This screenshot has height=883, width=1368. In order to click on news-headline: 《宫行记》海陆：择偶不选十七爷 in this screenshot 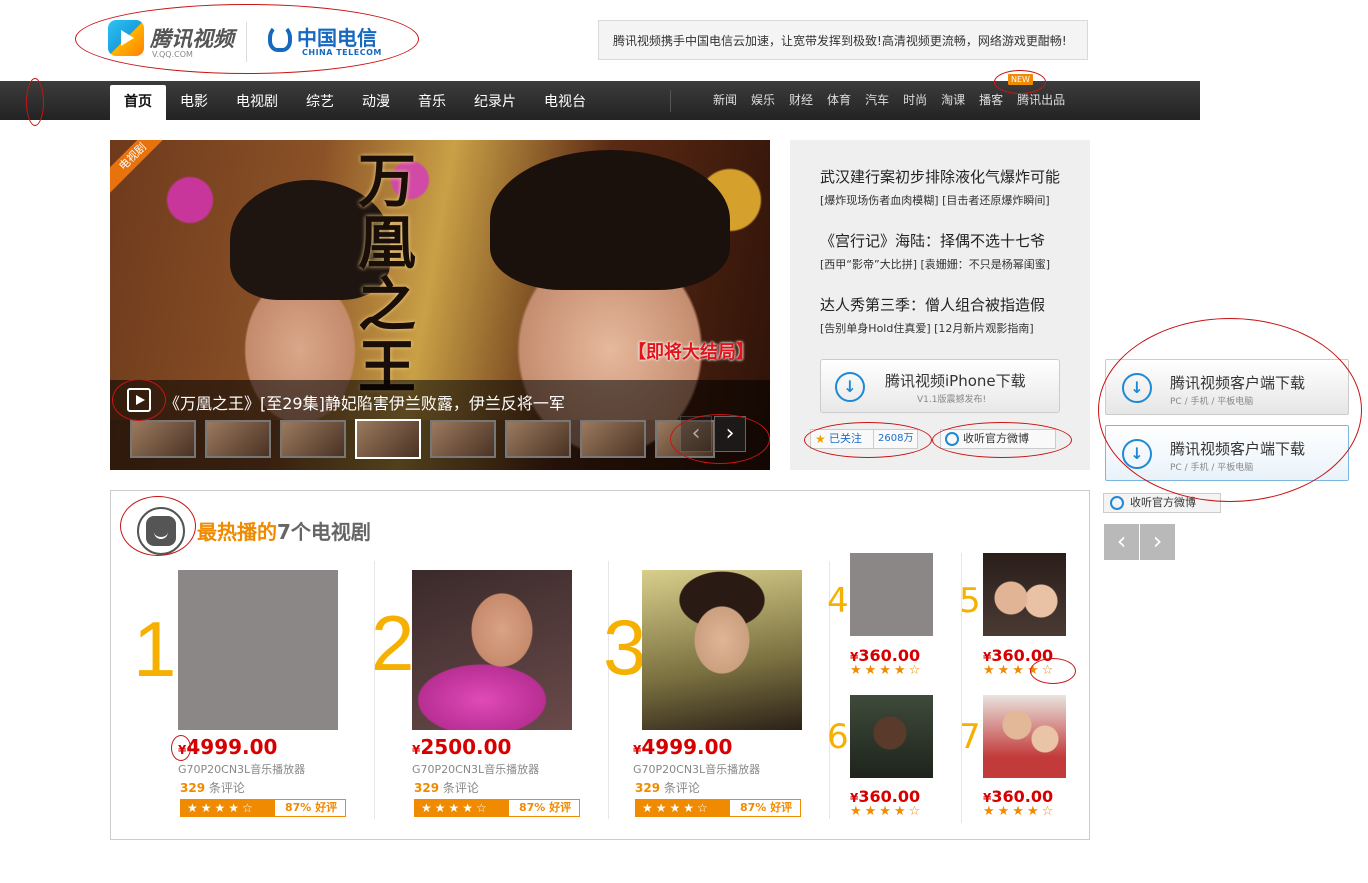, I will do `click(955, 240)`.